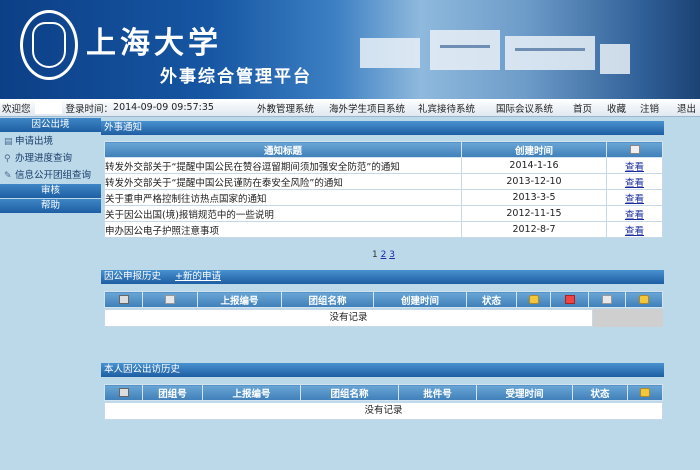 Image resolution: width=700 pixels, height=470 pixels. I want to click on sidebar-section-help: 帮助, so click(50, 206).